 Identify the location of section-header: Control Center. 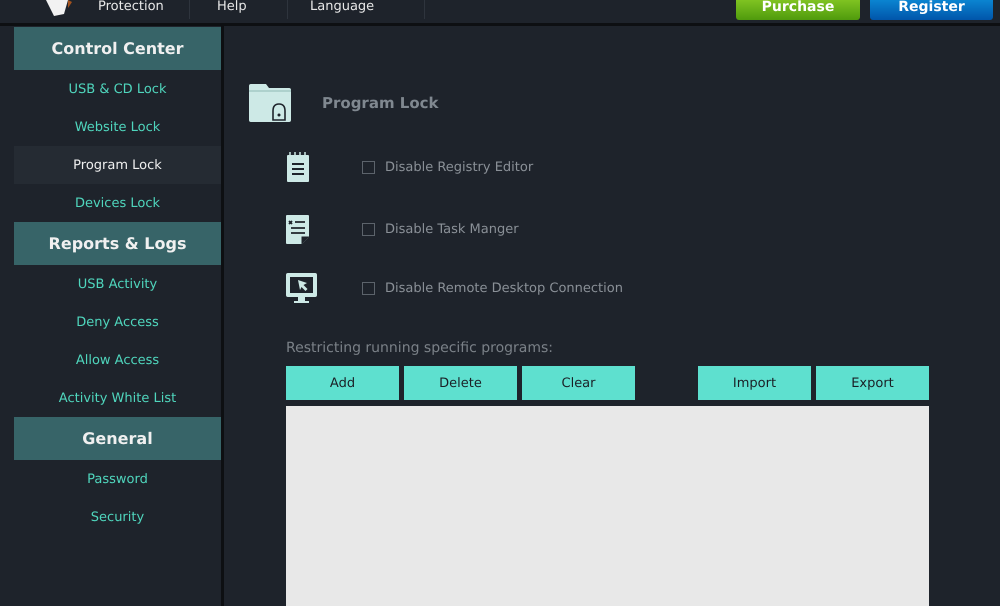
(117, 48).